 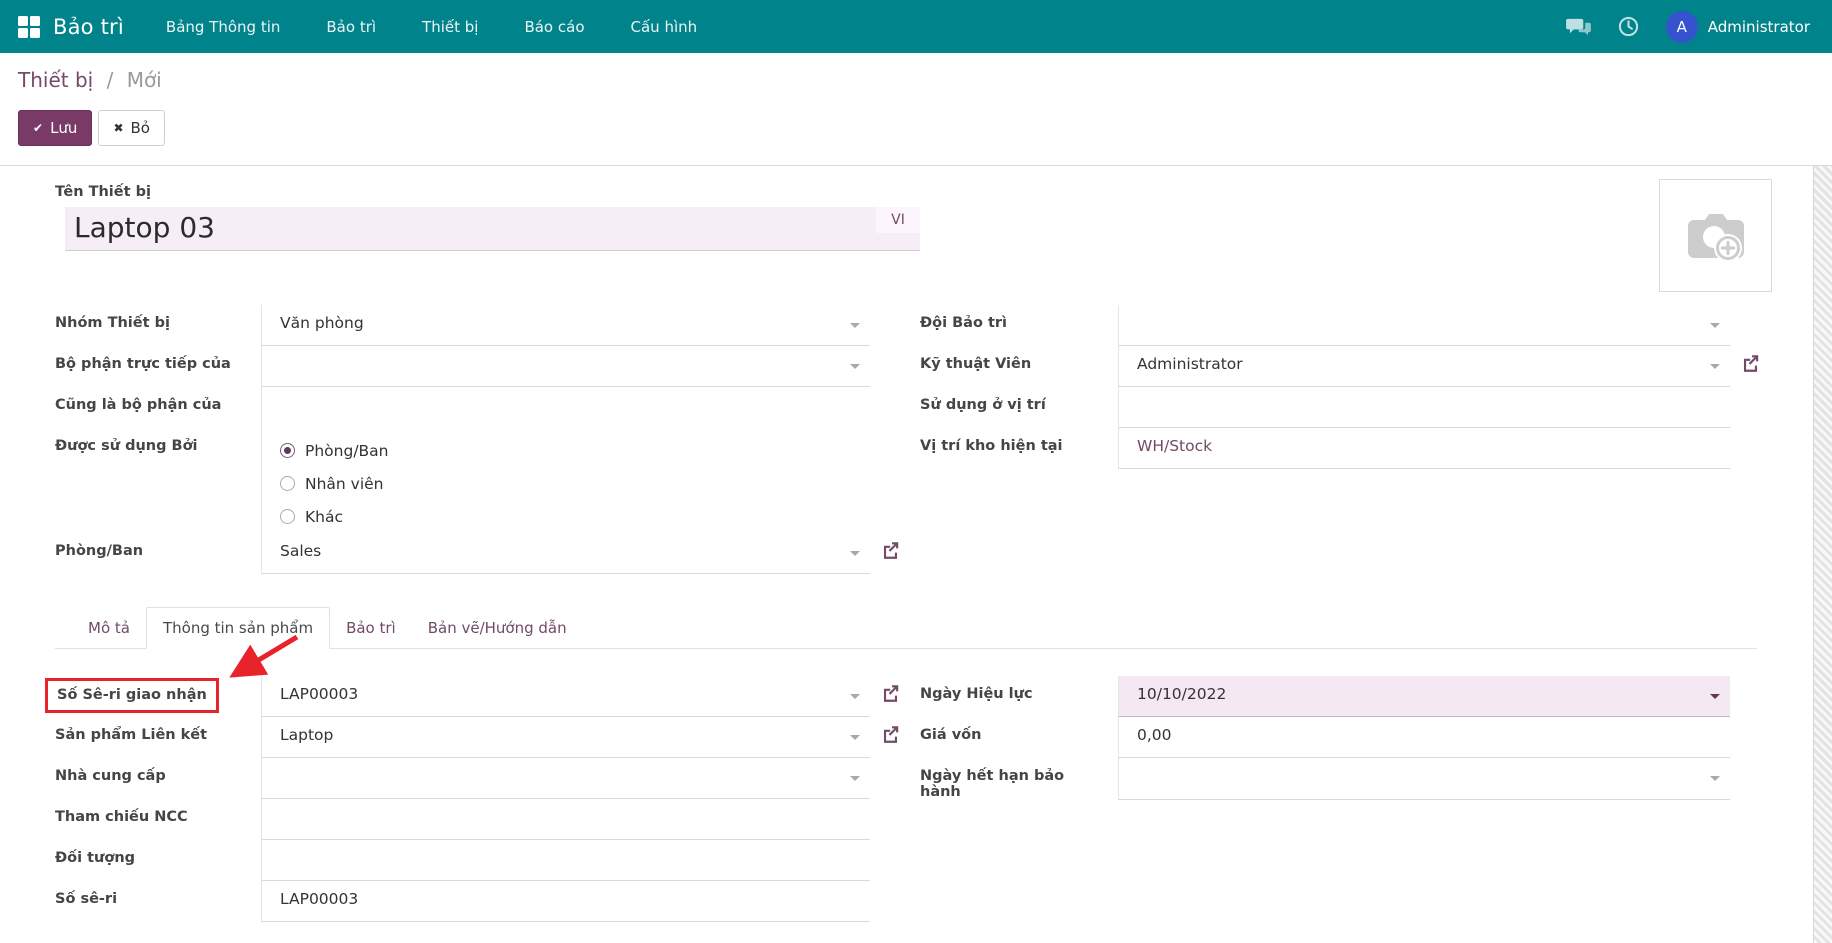 I want to click on camera-plus-icon, so click(x=1715, y=237).